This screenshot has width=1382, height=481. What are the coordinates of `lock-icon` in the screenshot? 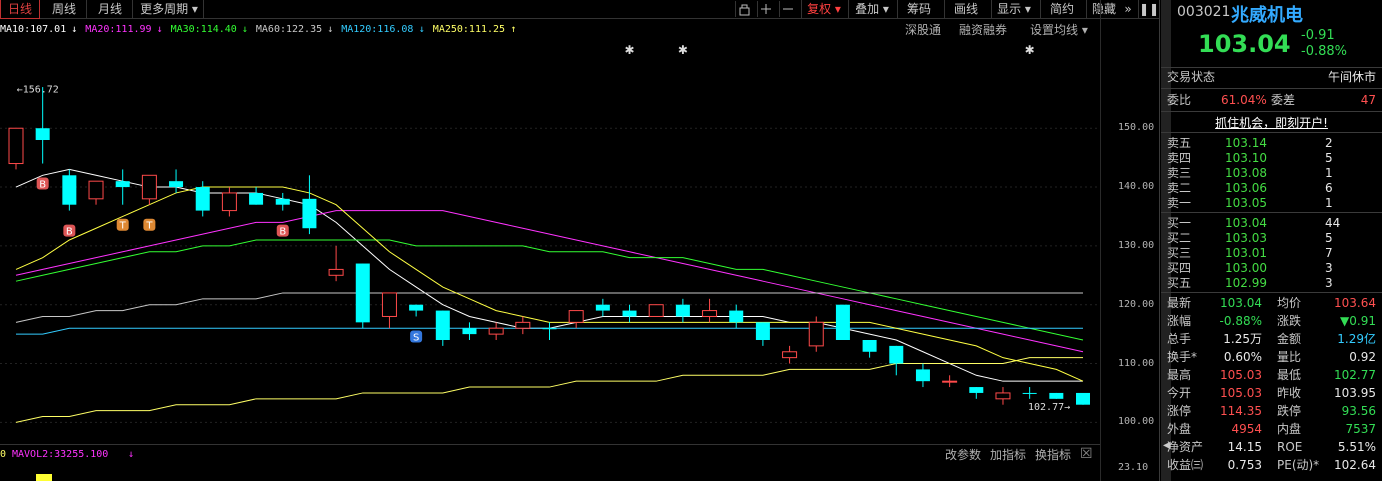 It's located at (743, 9).